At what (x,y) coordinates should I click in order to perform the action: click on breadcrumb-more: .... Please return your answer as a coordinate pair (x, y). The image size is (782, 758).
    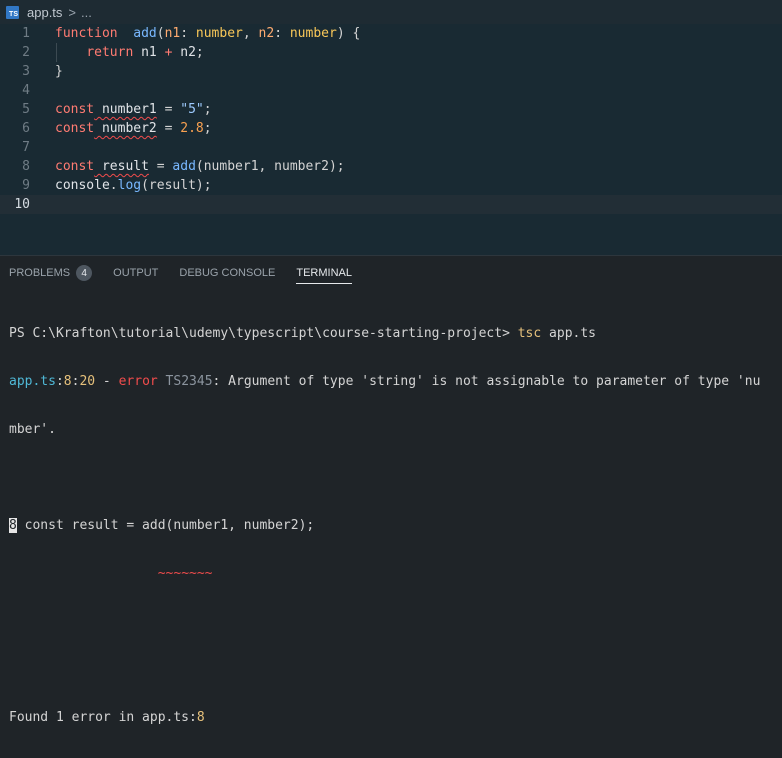
    Looking at the image, I should click on (86, 12).